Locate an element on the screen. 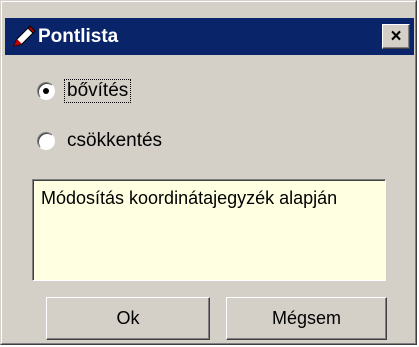 This screenshot has height=347, width=419. radio-selected-dot is located at coordinates (46, 91).